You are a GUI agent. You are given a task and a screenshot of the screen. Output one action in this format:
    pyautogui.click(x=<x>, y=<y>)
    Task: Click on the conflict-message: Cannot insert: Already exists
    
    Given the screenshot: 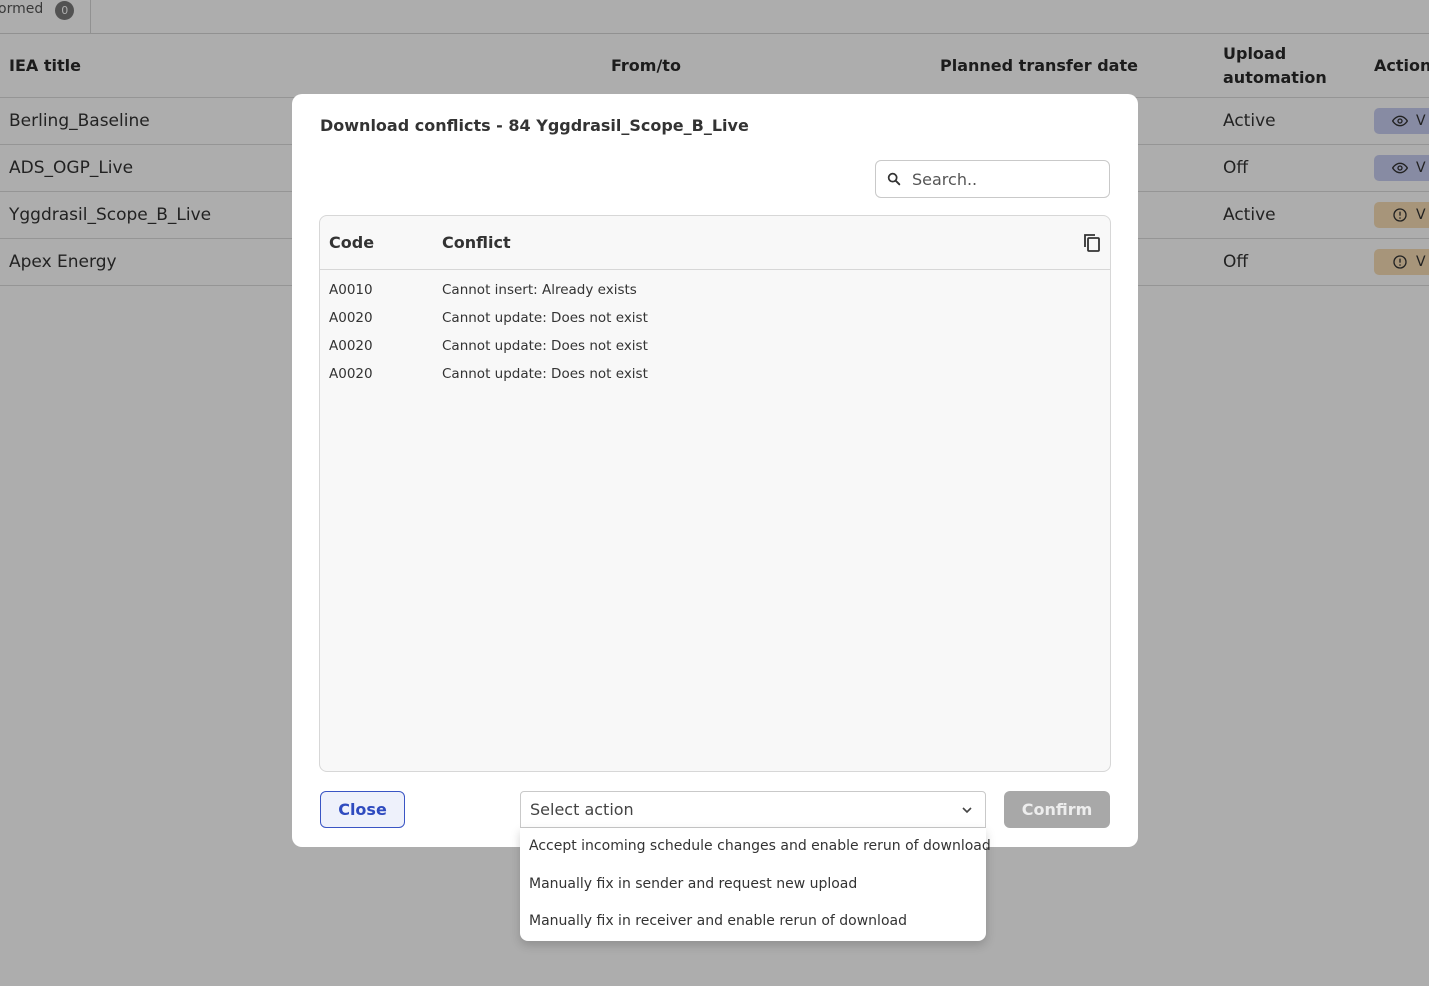 What is the action you would take?
    pyautogui.click(x=539, y=290)
    